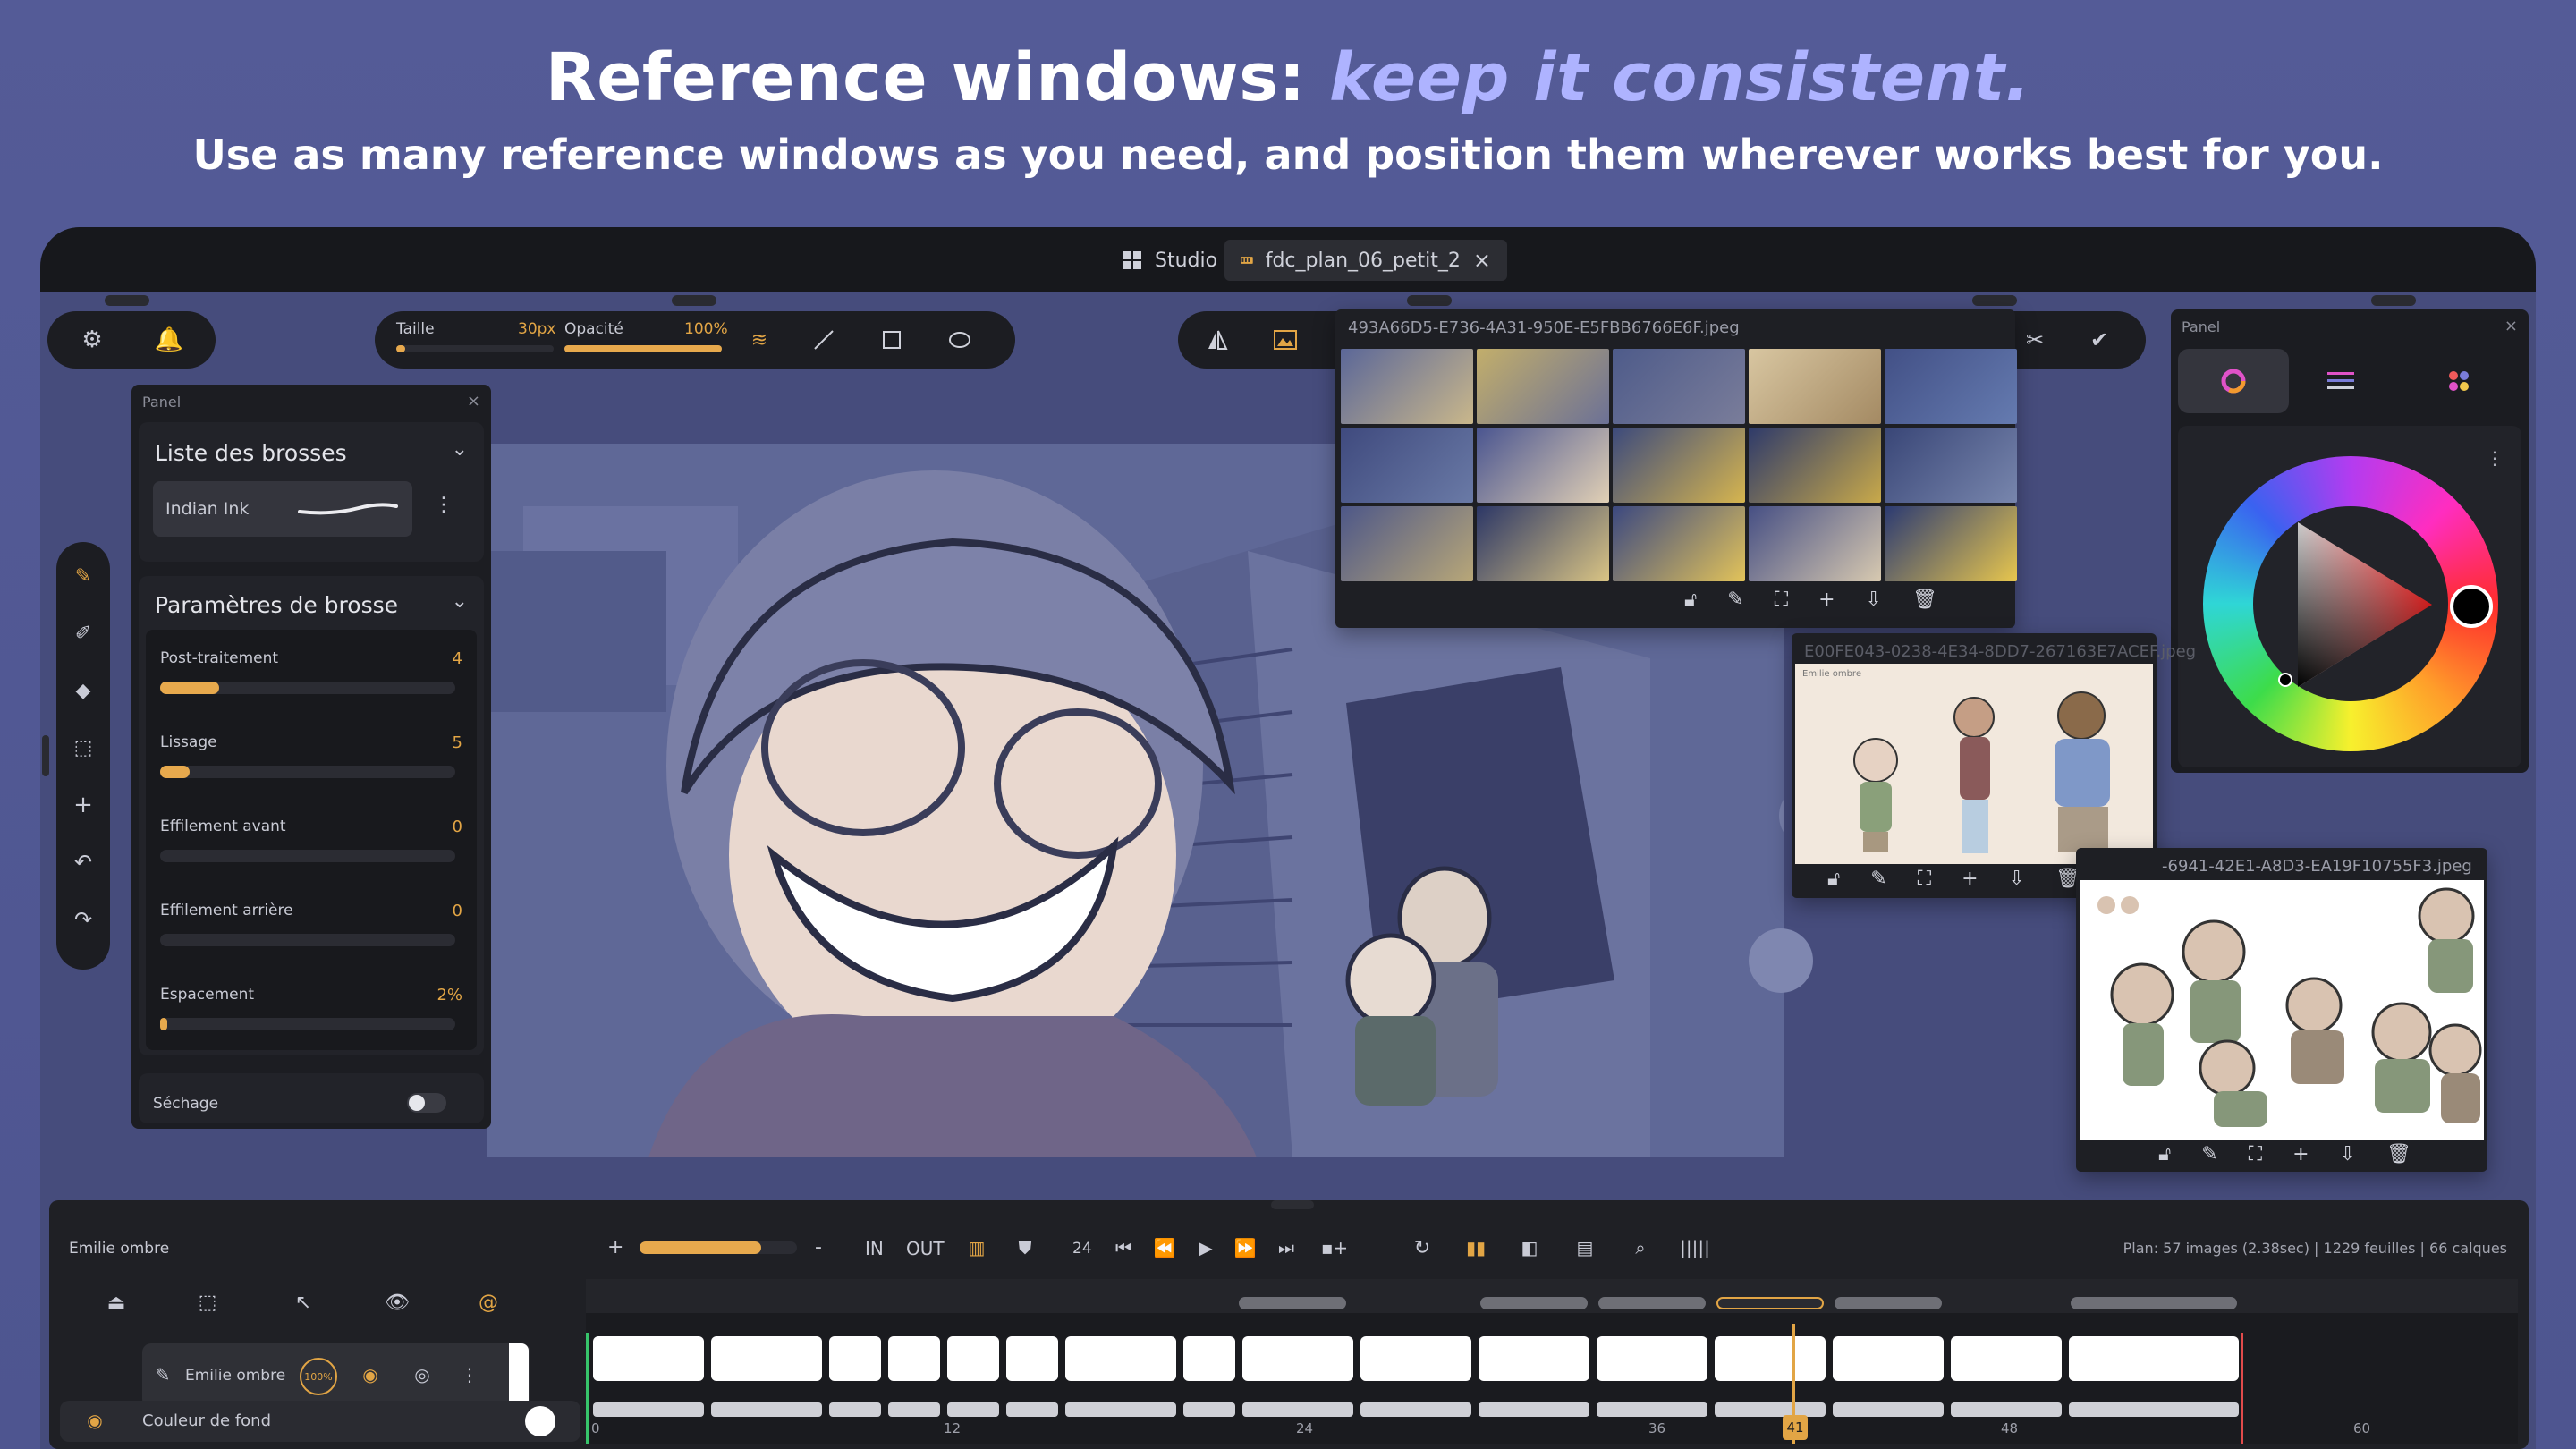  Describe the element at coordinates (874, 1248) in the screenshot. I see `in-button: IN` at that location.